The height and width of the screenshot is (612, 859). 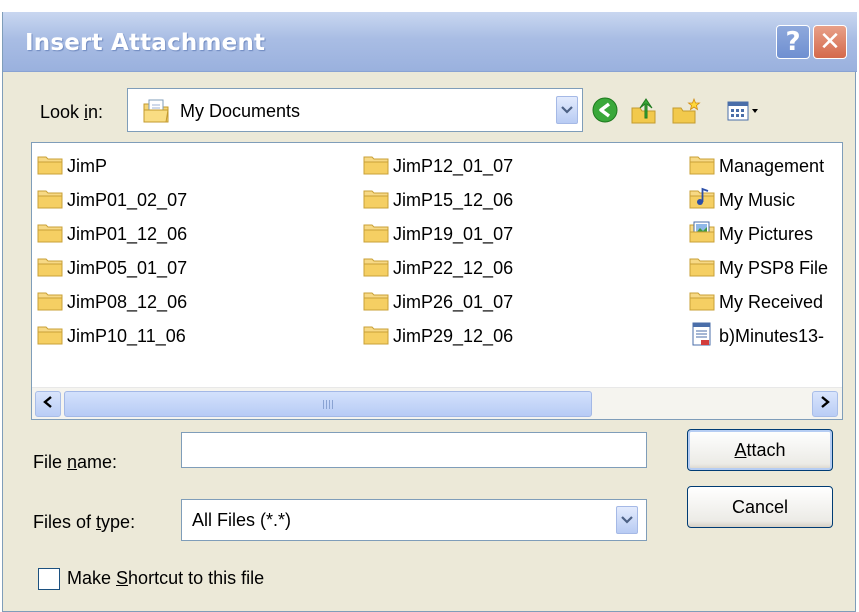 I want to click on chevron-right-icon, so click(x=825, y=404).